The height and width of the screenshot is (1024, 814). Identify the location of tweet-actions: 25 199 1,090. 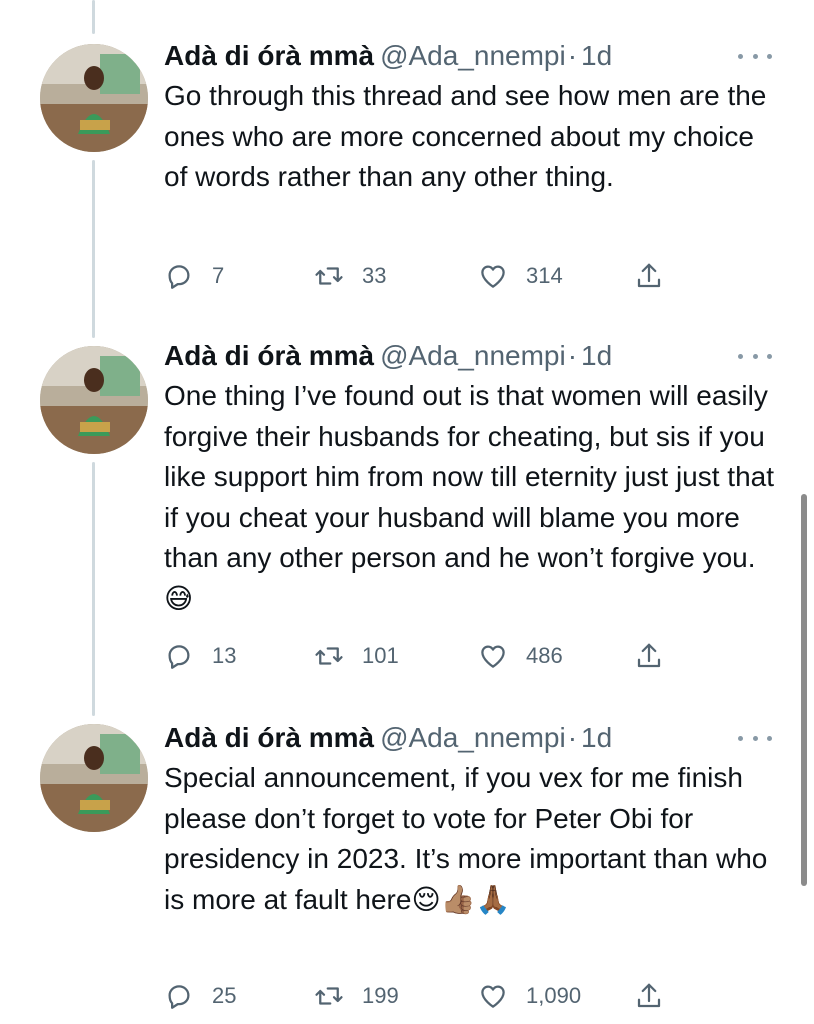
(474, 996).